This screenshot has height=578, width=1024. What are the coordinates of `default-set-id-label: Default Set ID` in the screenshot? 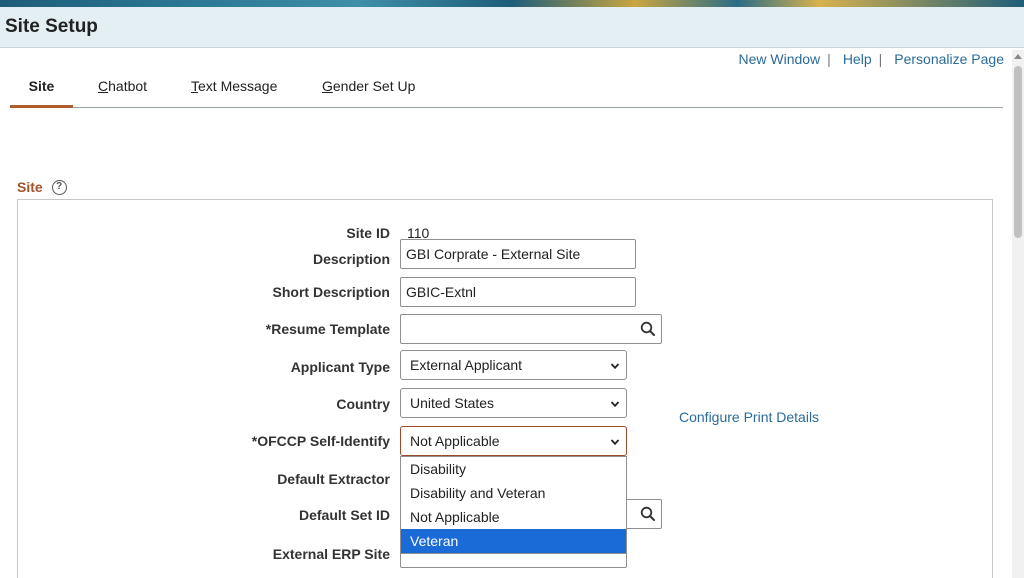 It's located at (344, 515).